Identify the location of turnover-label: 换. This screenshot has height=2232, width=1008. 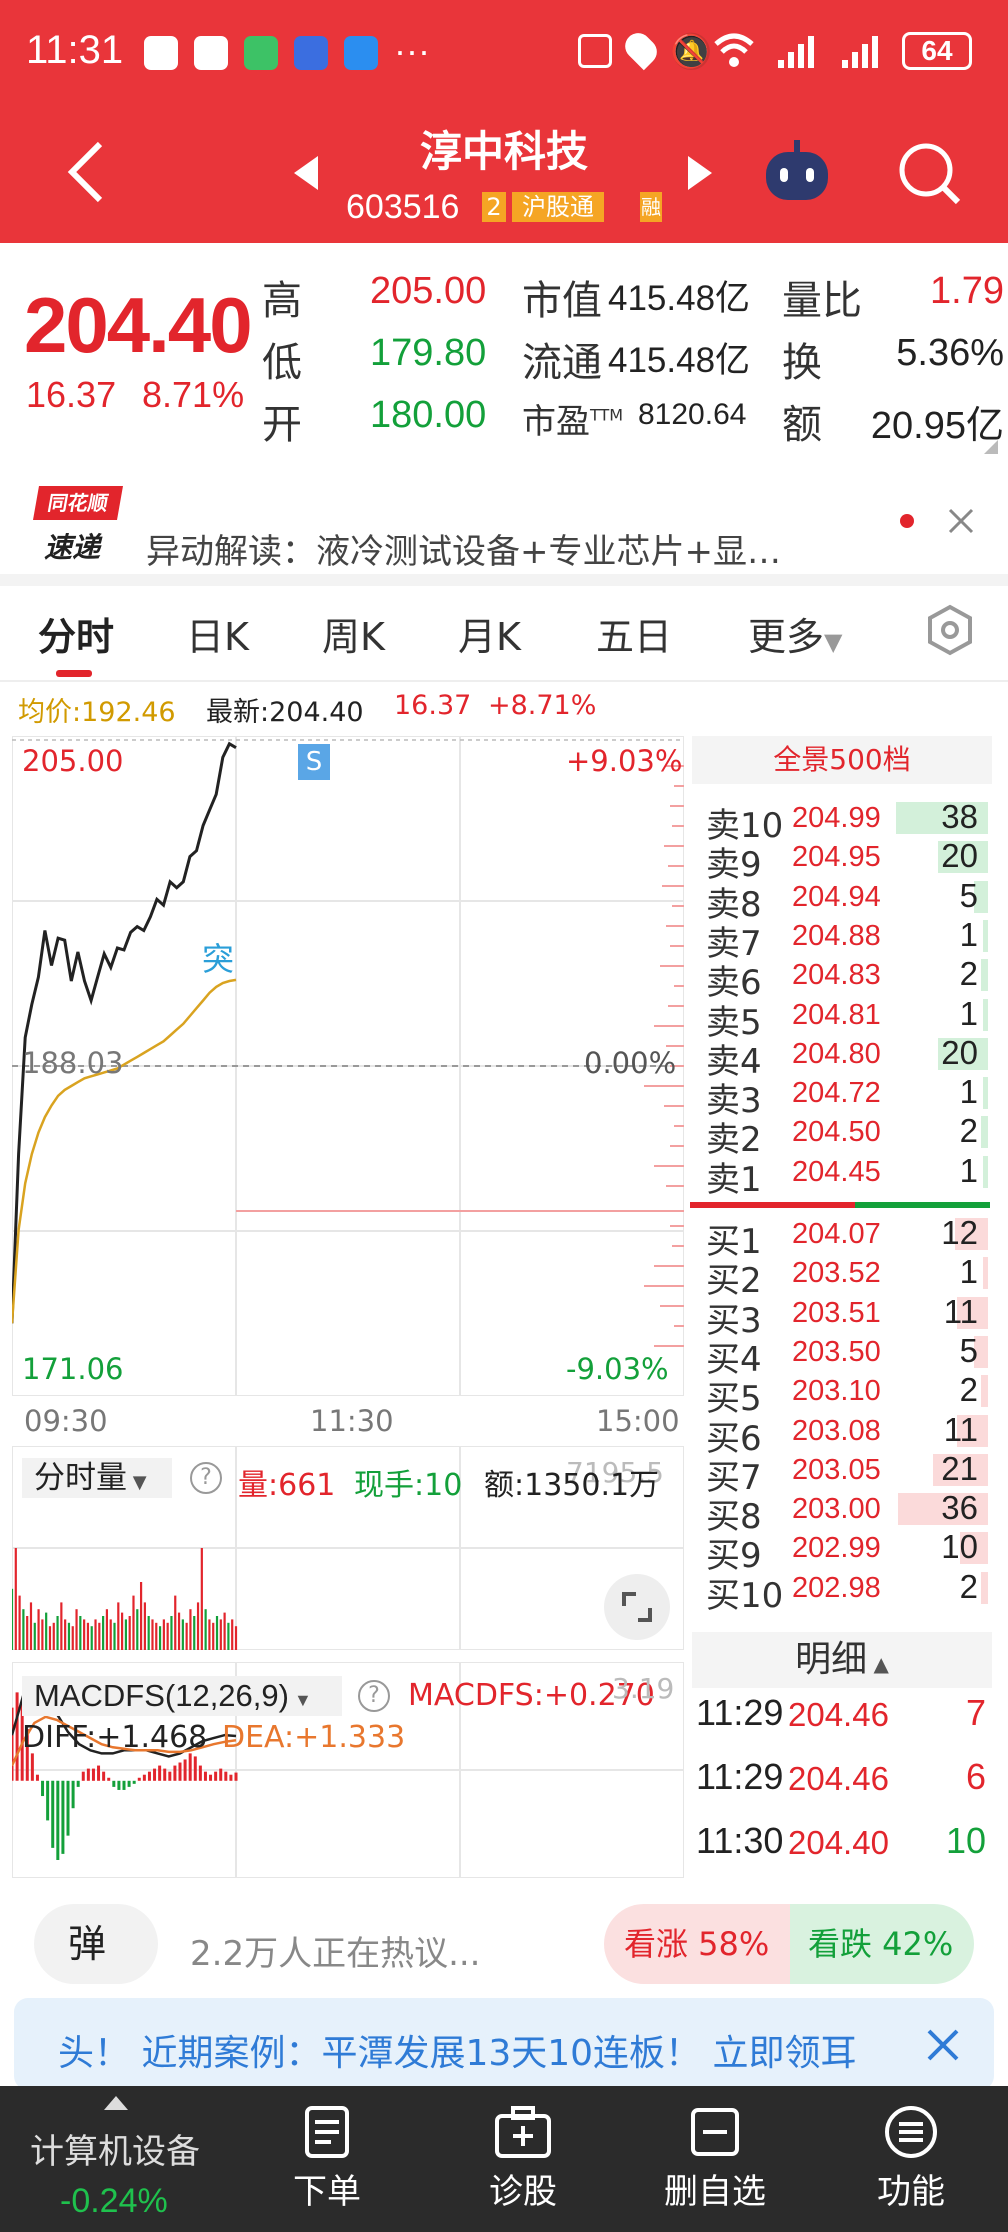
(802, 363).